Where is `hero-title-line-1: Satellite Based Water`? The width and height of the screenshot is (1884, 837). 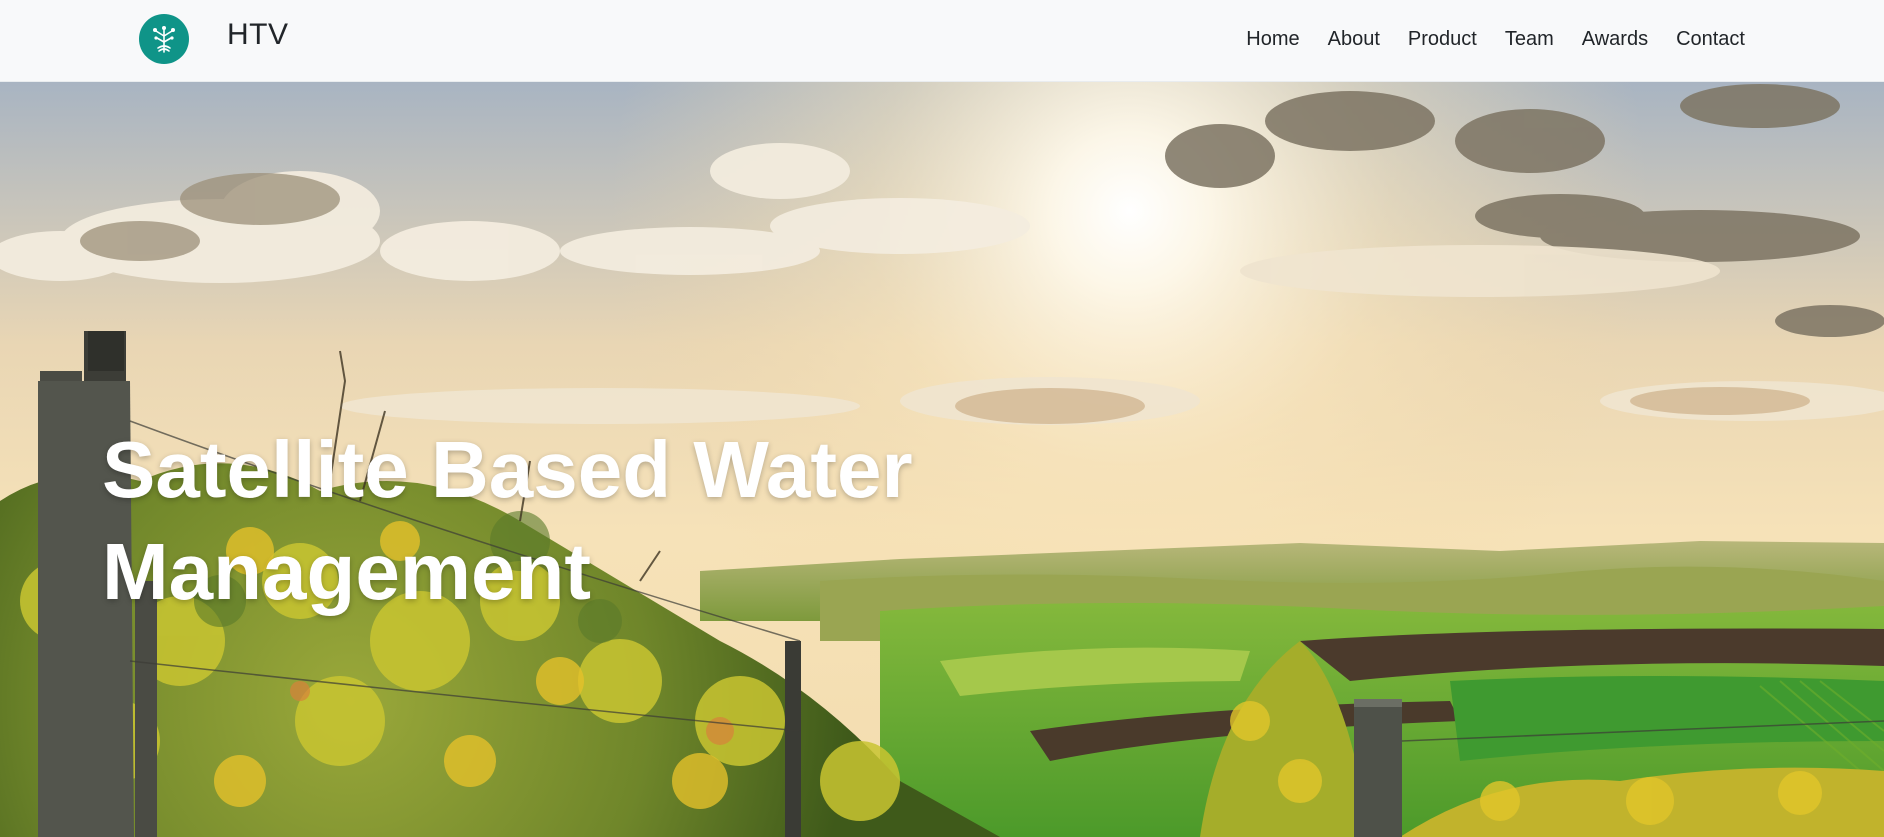
hero-title-line-1: Satellite Based Water is located at coordinates (507, 469).